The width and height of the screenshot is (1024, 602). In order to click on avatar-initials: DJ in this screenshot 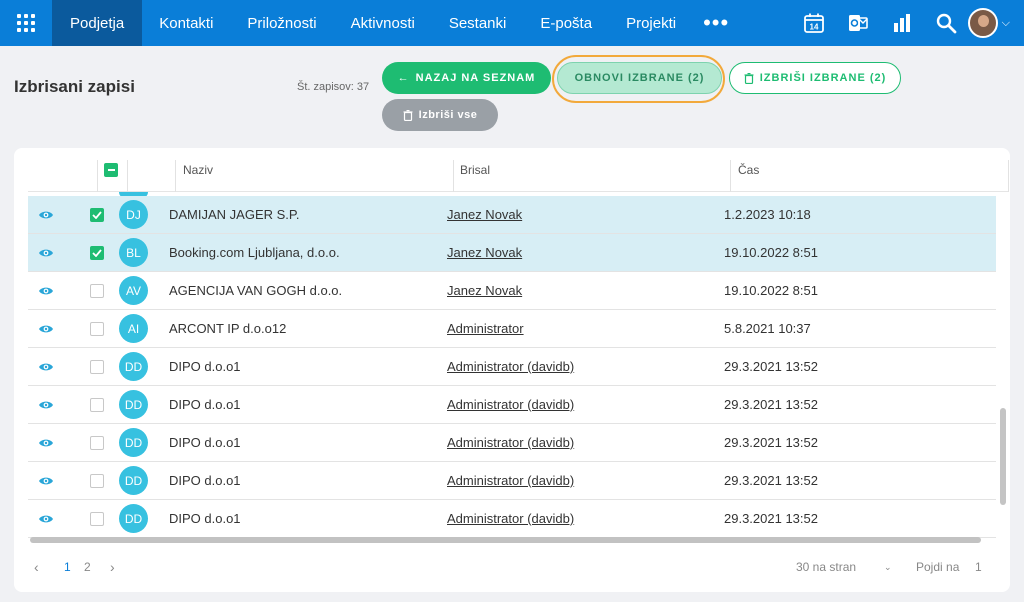, I will do `click(133, 214)`.